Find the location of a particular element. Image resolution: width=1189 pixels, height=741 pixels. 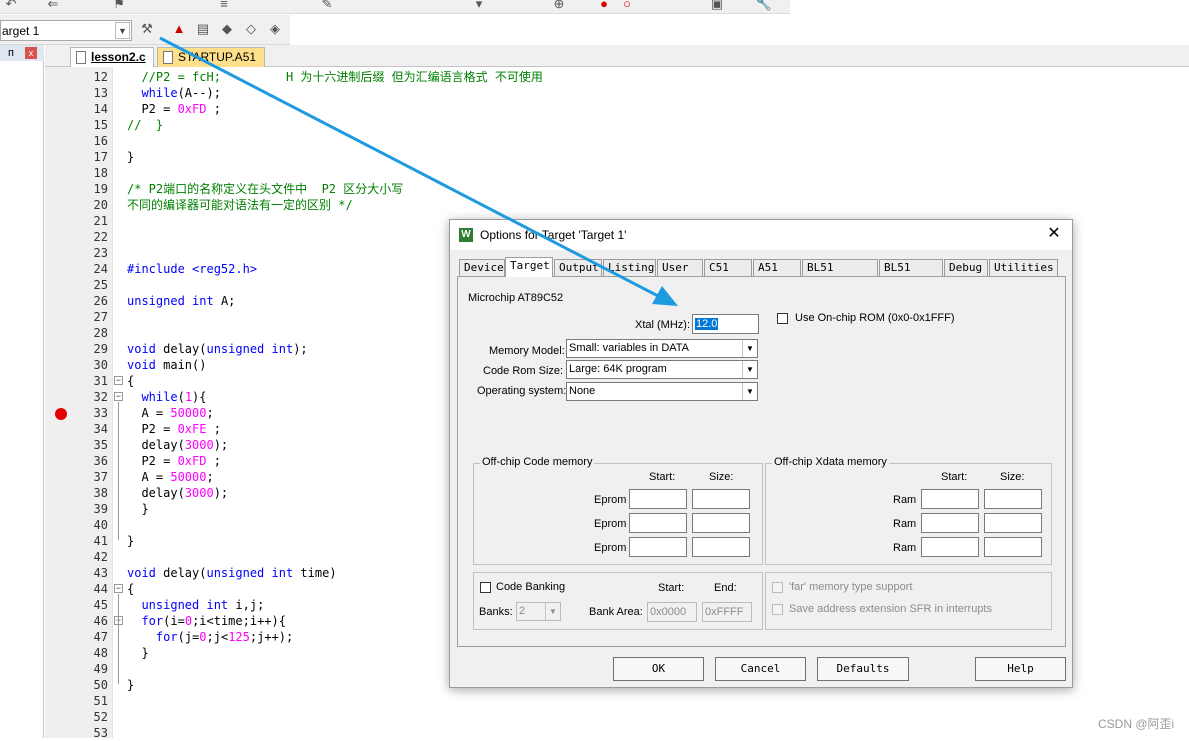

bank-end-input: 0xFFFF is located at coordinates (727, 612).